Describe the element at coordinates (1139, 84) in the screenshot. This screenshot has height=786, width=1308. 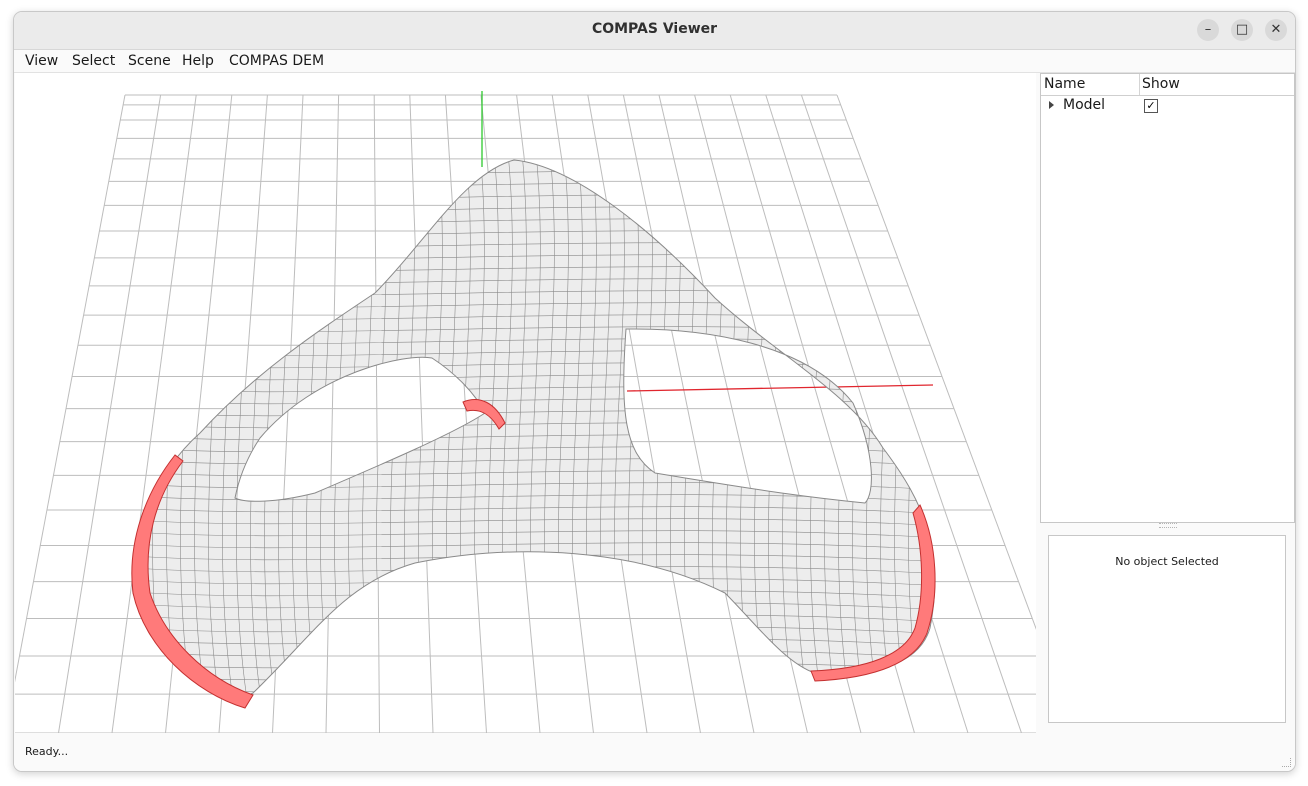
I see `column-divider` at that location.